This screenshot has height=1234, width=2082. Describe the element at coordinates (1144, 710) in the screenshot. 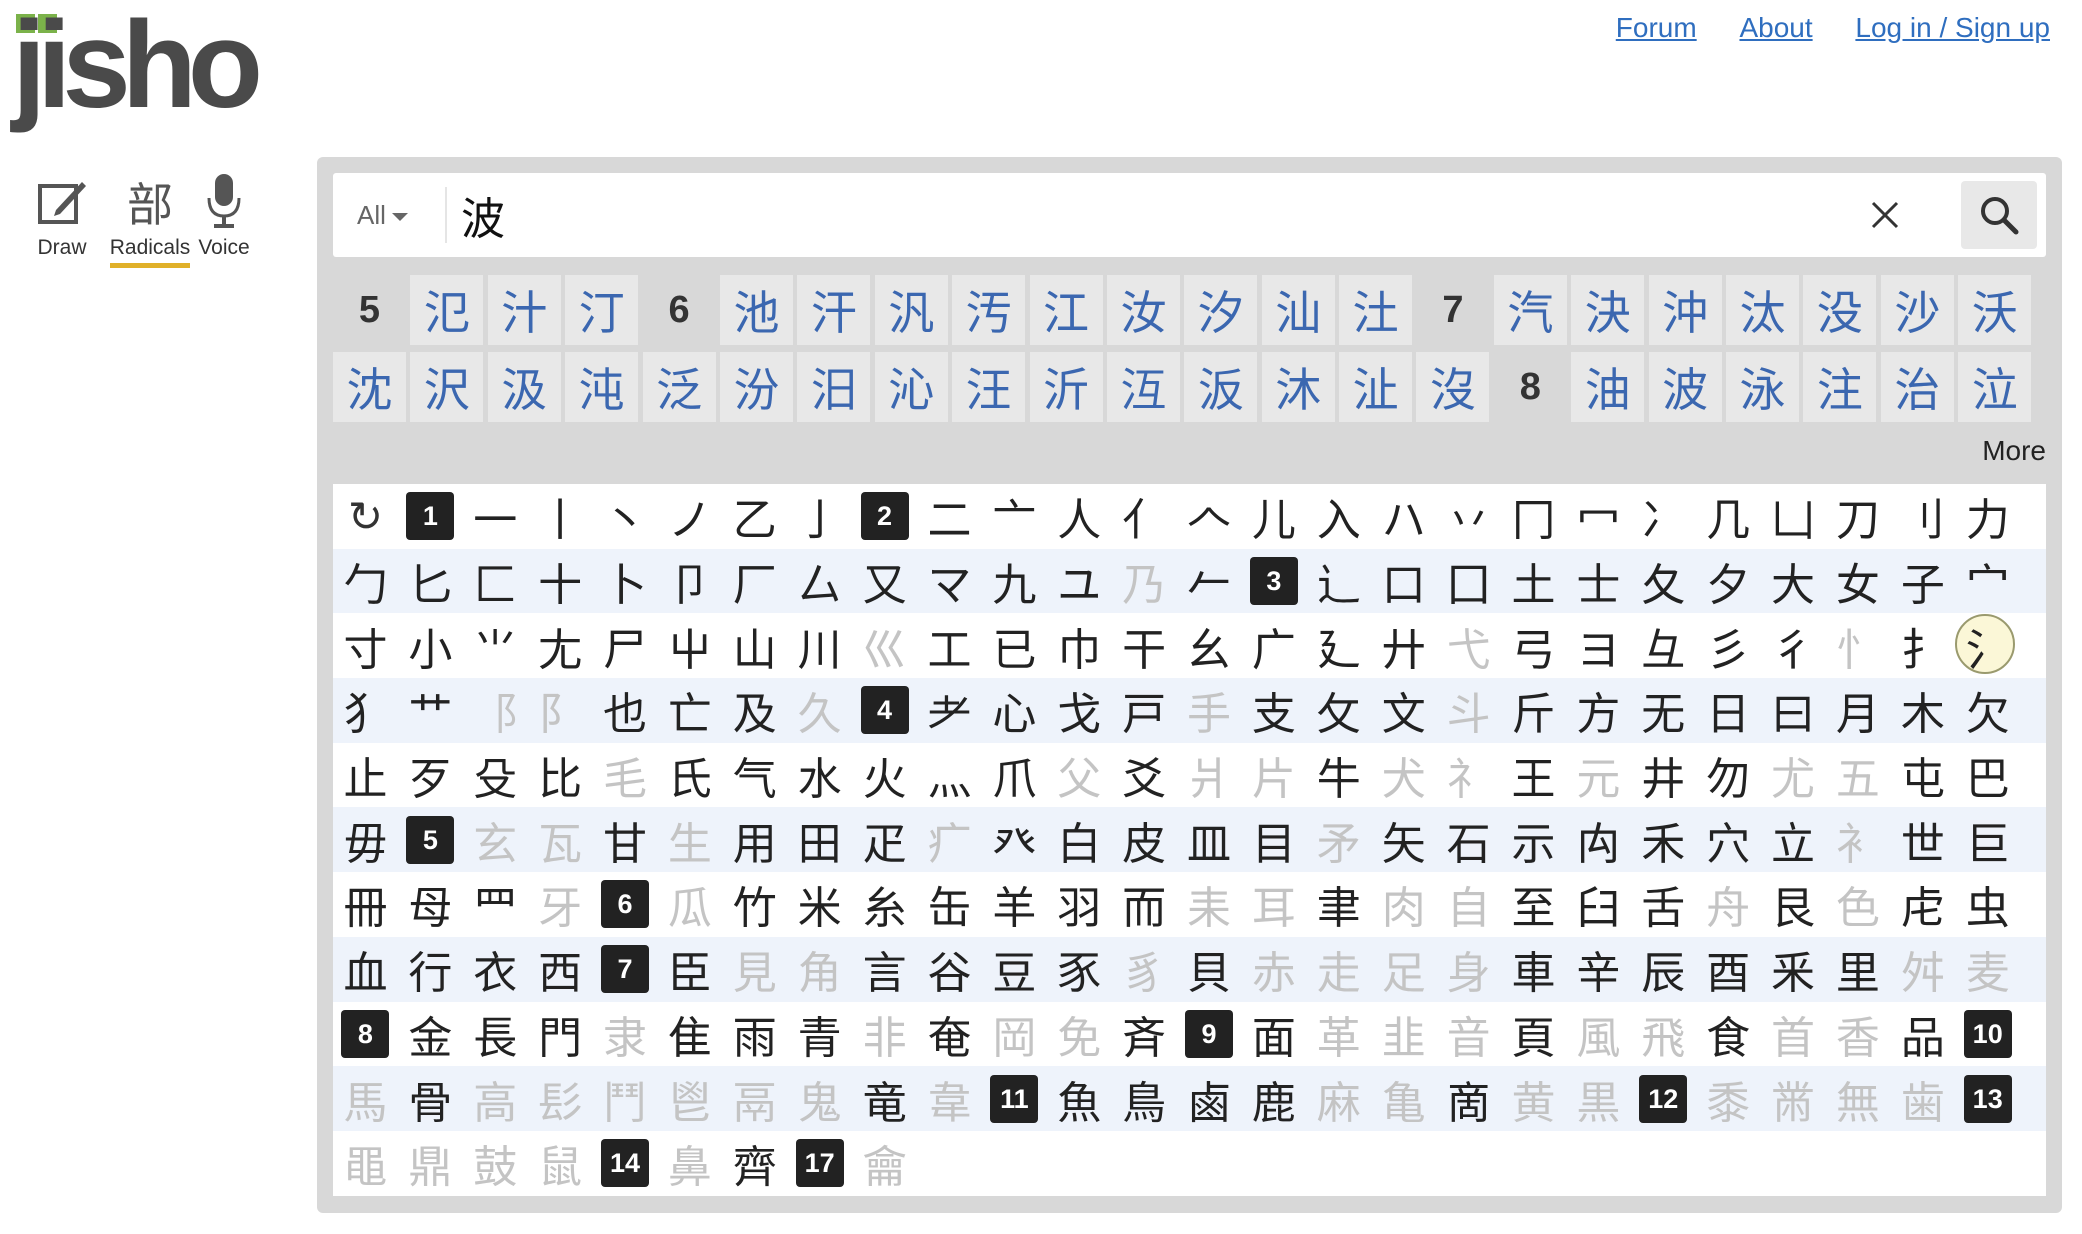

I see `radical-button: 戸` at that location.